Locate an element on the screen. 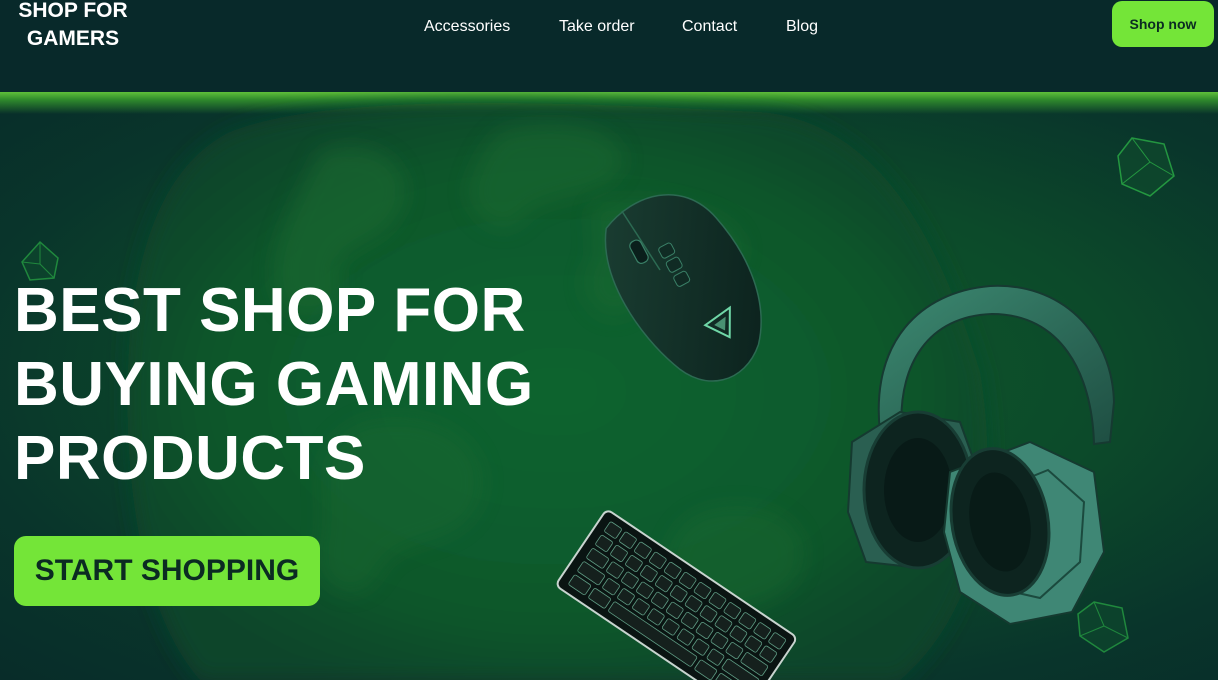 This screenshot has height=680, width=1218. shop-now-button: Shop now is located at coordinates (1163, 24).